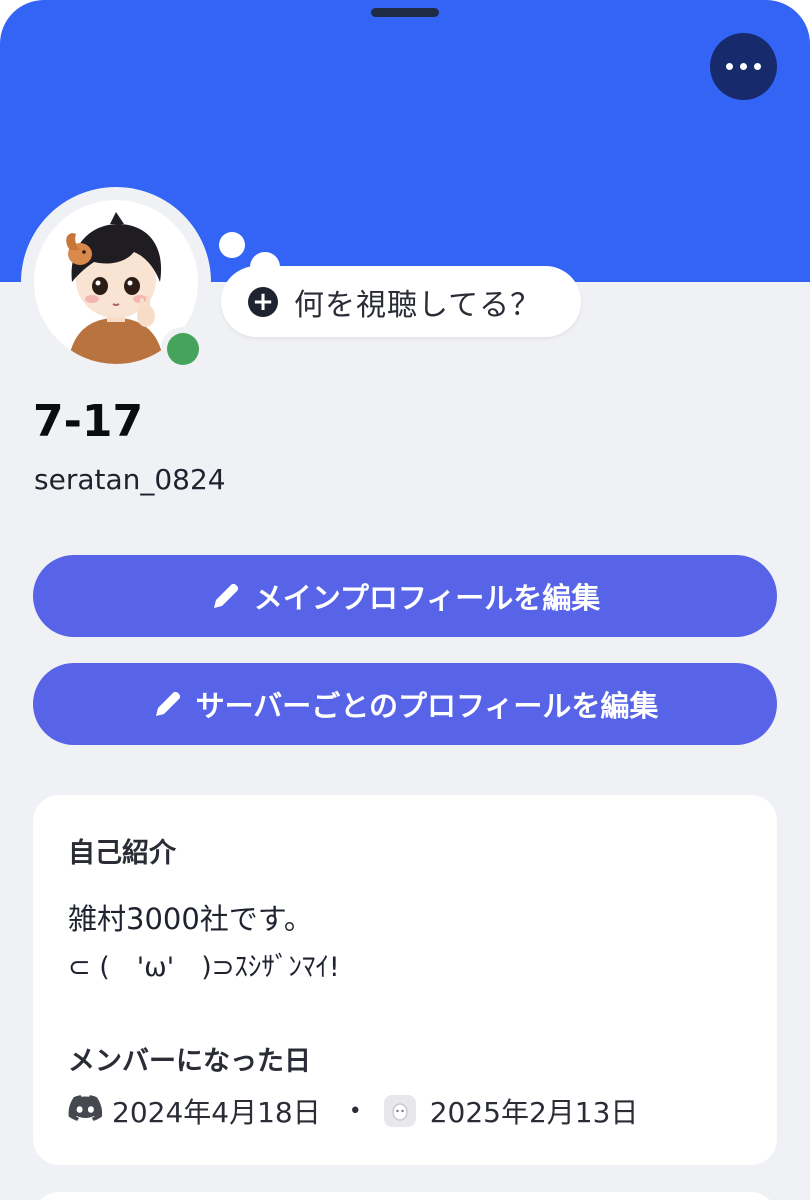 This screenshot has height=1200, width=810. Describe the element at coordinates (88, 421) in the screenshot. I see `display-name: 7-17` at that location.